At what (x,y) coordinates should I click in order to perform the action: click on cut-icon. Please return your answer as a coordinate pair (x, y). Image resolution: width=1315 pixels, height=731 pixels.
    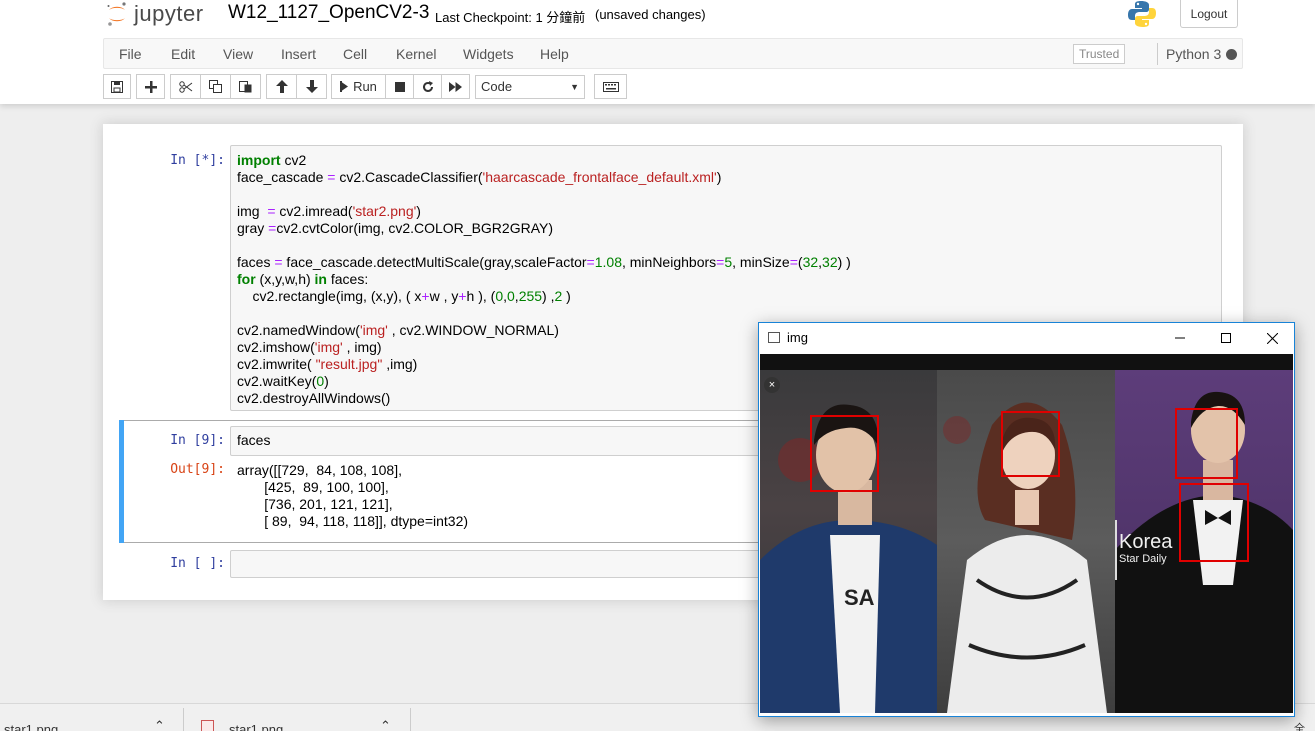
    Looking at the image, I should click on (185, 86).